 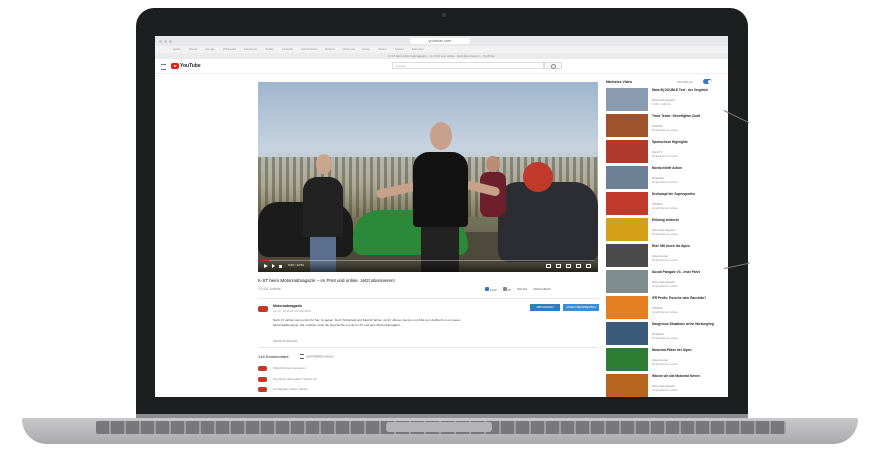 I want to click on url-bar: youtube.com, so click(x=440, y=41).